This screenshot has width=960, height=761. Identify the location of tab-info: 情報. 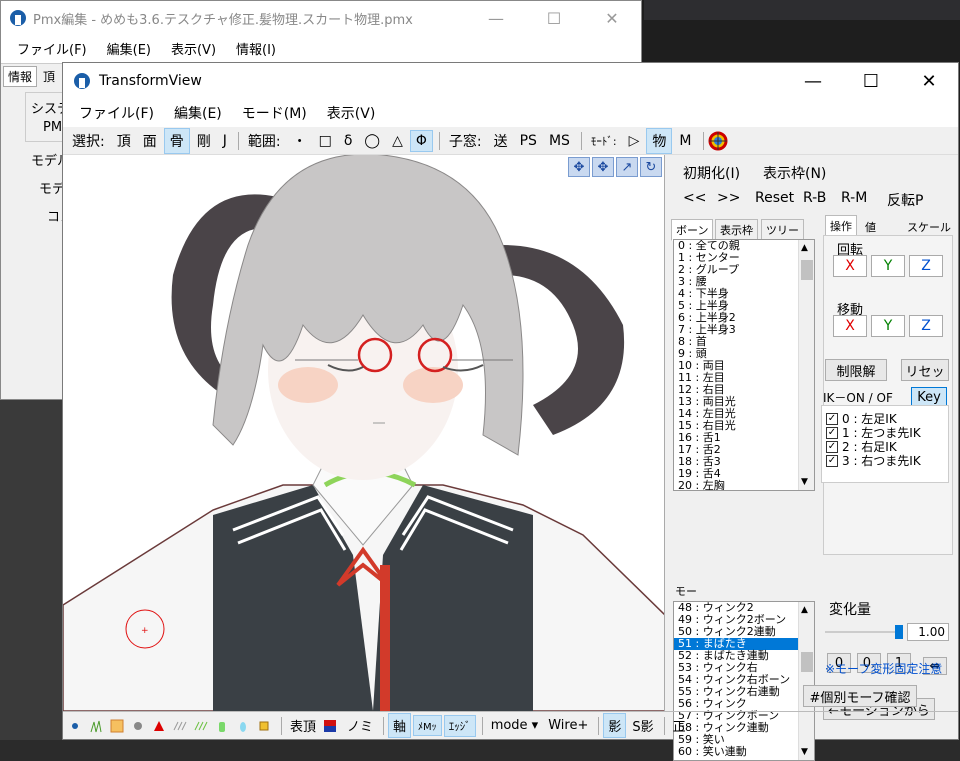
(20, 76).